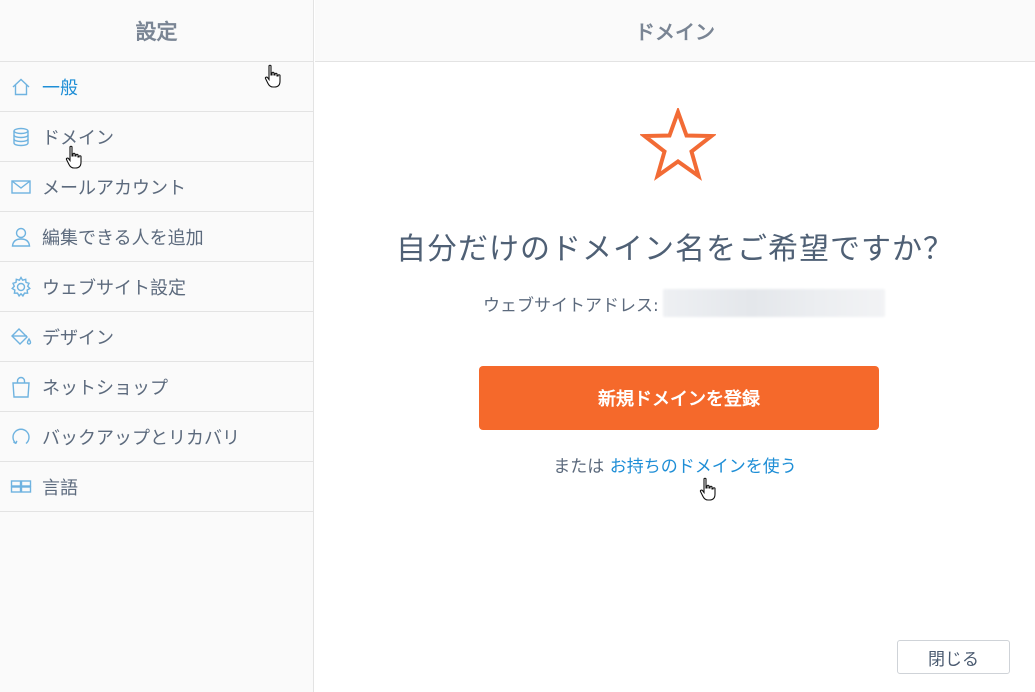 The width and height of the screenshot is (1035, 692). Describe the element at coordinates (21, 237) in the screenshot. I see `user-icon` at that location.